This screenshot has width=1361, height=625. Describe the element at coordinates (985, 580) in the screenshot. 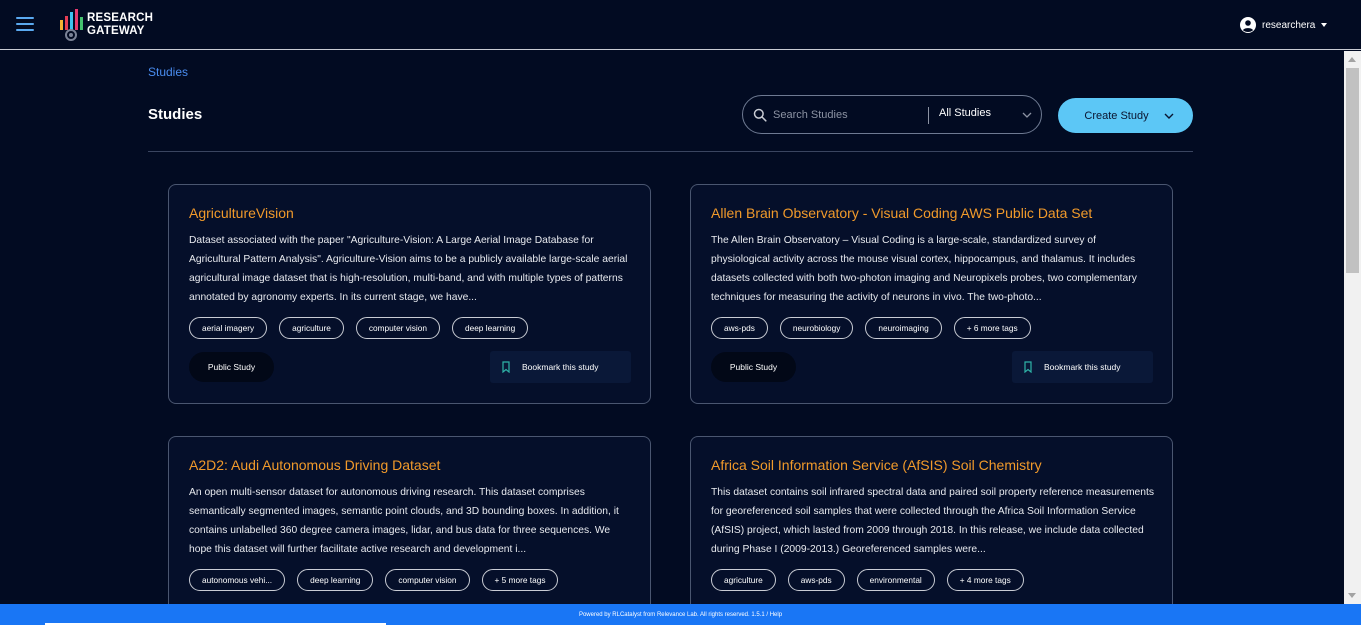

I see `more-tags-chip: + 4 more tags` at that location.